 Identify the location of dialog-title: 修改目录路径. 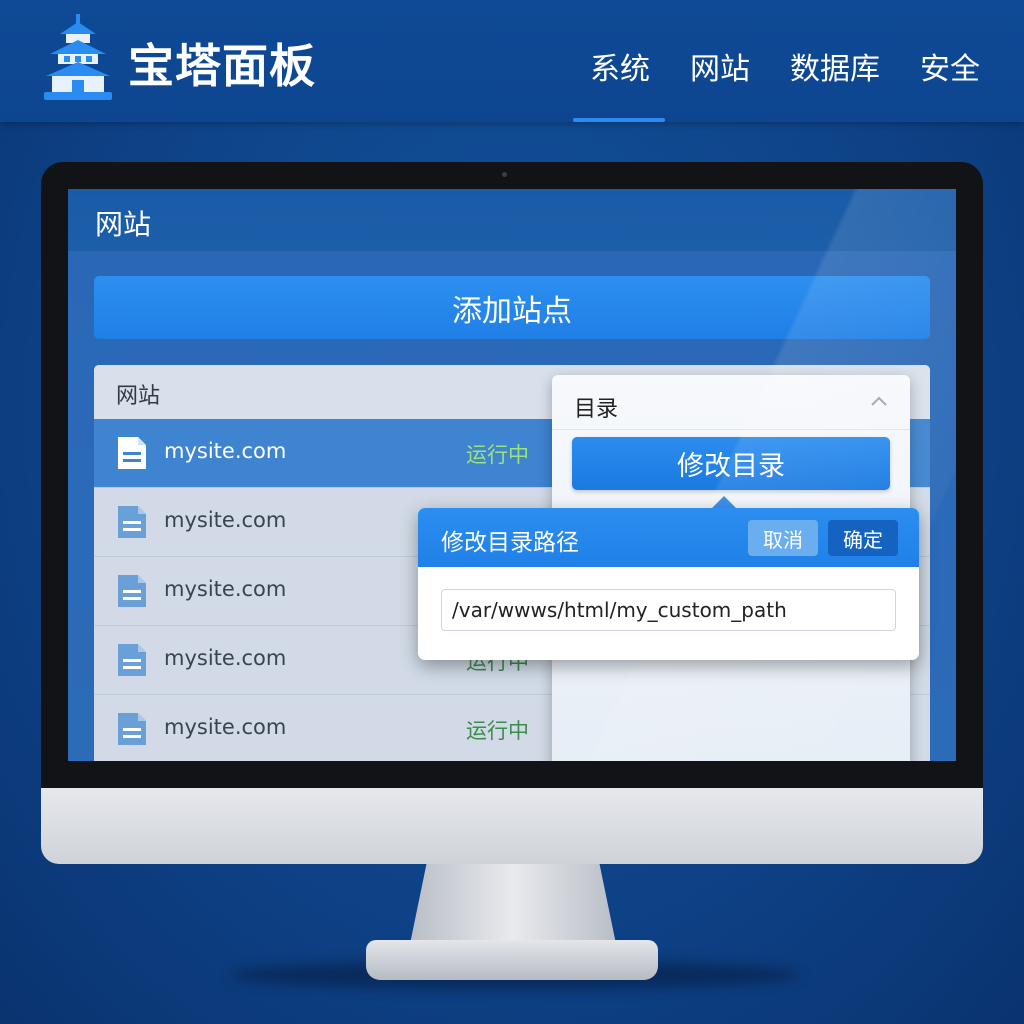
(510, 543).